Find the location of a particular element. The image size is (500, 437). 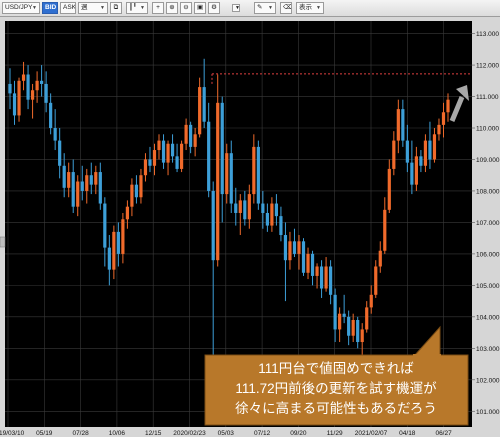

zoom-out-button: ⊖ is located at coordinates (186, 8).